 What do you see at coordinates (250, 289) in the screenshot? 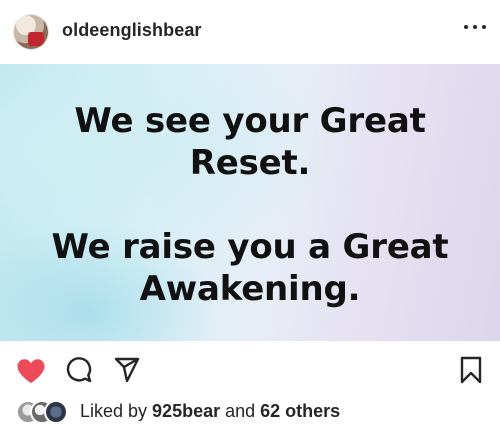
I see `image-text-line: Awakening.` at bounding box center [250, 289].